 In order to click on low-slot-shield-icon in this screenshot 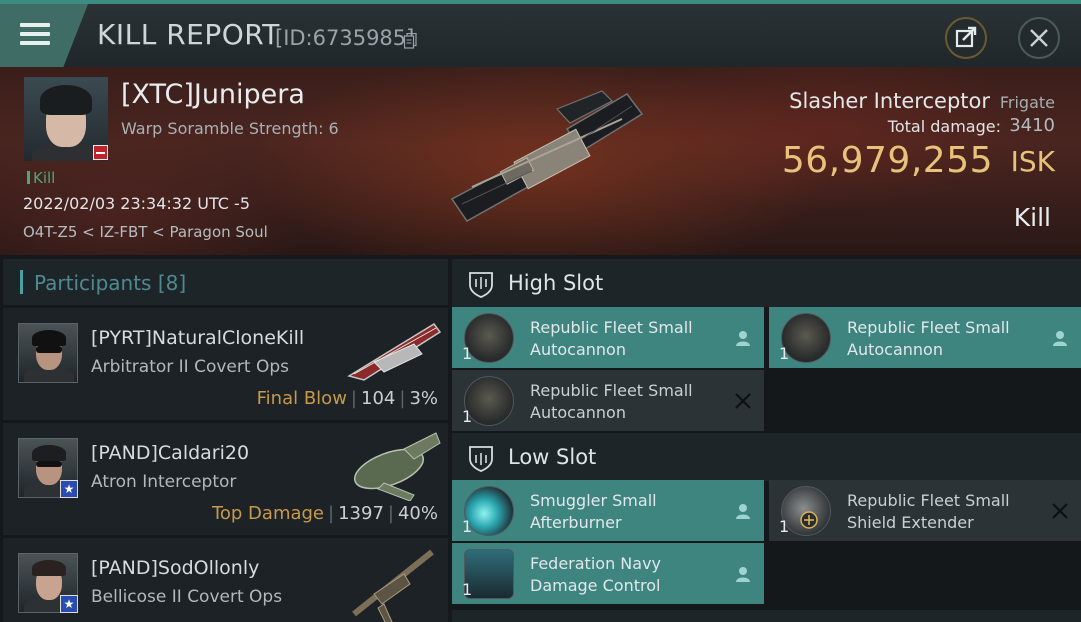, I will do `click(481, 459)`.